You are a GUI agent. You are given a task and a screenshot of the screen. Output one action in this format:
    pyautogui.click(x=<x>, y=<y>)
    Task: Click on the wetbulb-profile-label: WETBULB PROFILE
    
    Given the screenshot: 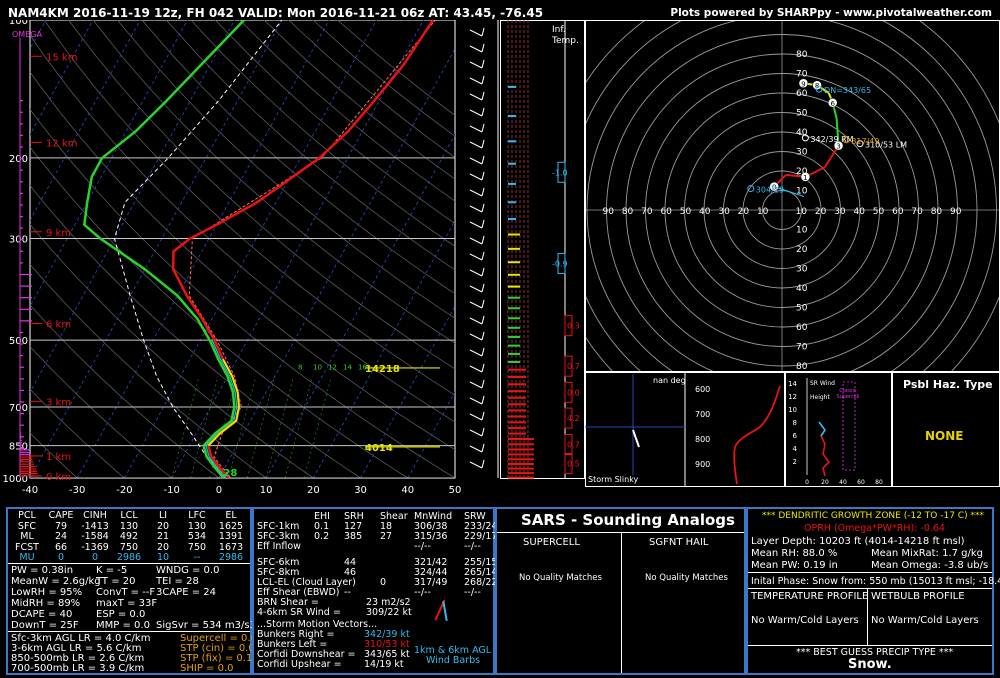 What is the action you would take?
    pyautogui.click(x=918, y=596)
    